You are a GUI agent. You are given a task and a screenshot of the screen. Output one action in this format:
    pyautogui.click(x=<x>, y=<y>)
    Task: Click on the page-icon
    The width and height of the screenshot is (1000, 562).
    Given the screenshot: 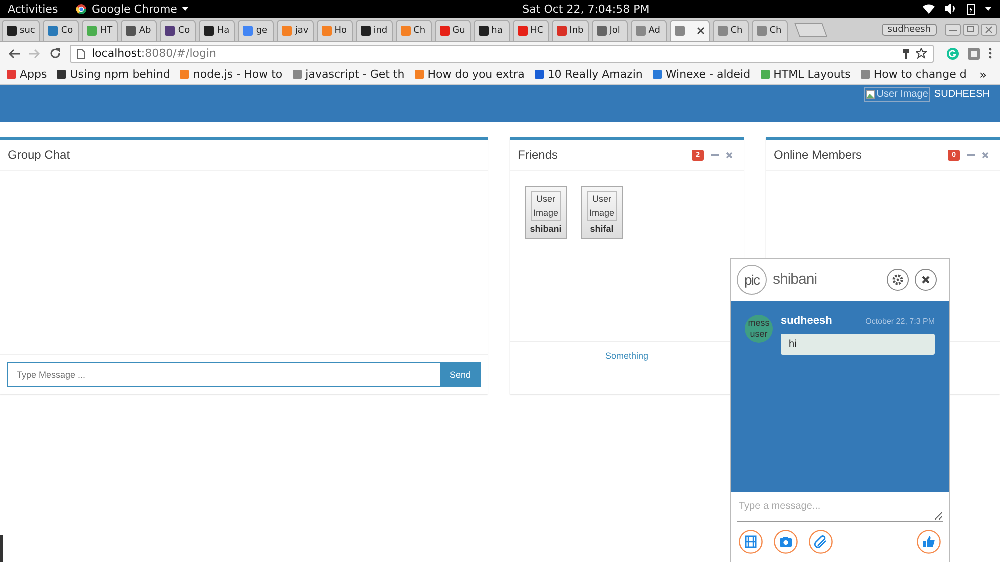 What is the action you would take?
    pyautogui.click(x=81, y=53)
    